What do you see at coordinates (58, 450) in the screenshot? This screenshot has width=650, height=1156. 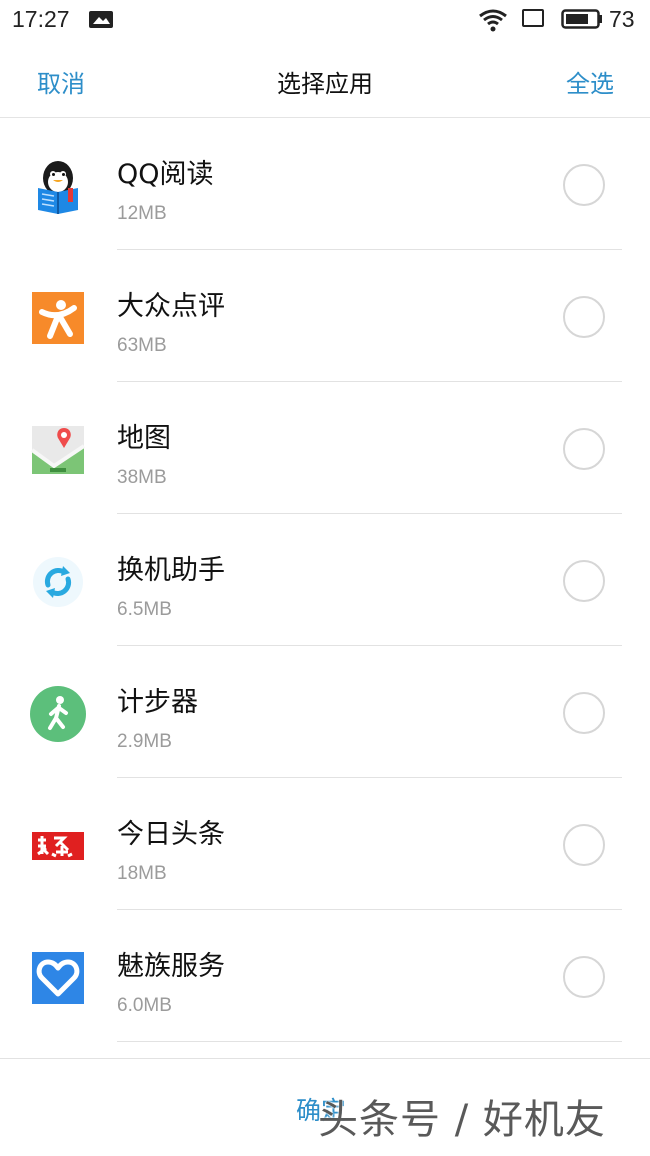 I see `map-icon` at bounding box center [58, 450].